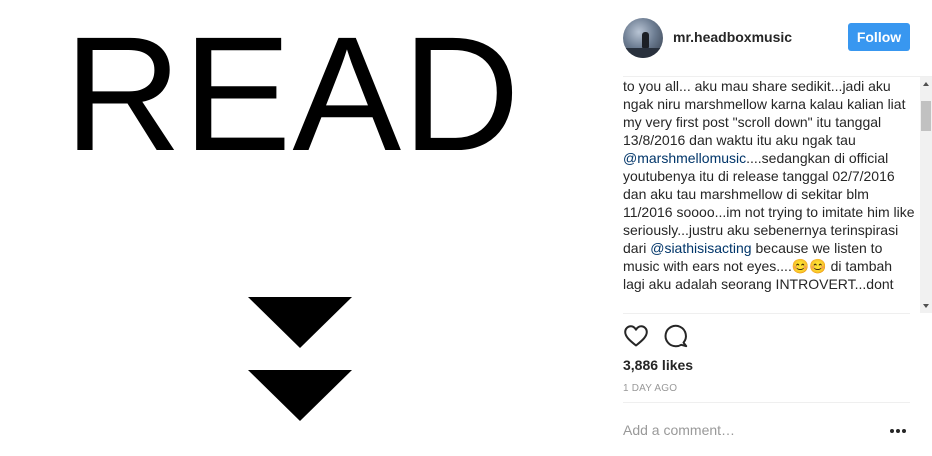 The height and width of the screenshot is (456, 932). What do you see at coordinates (753, 430) in the screenshot?
I see `add-comment-input` at bounding box center [753, 430].